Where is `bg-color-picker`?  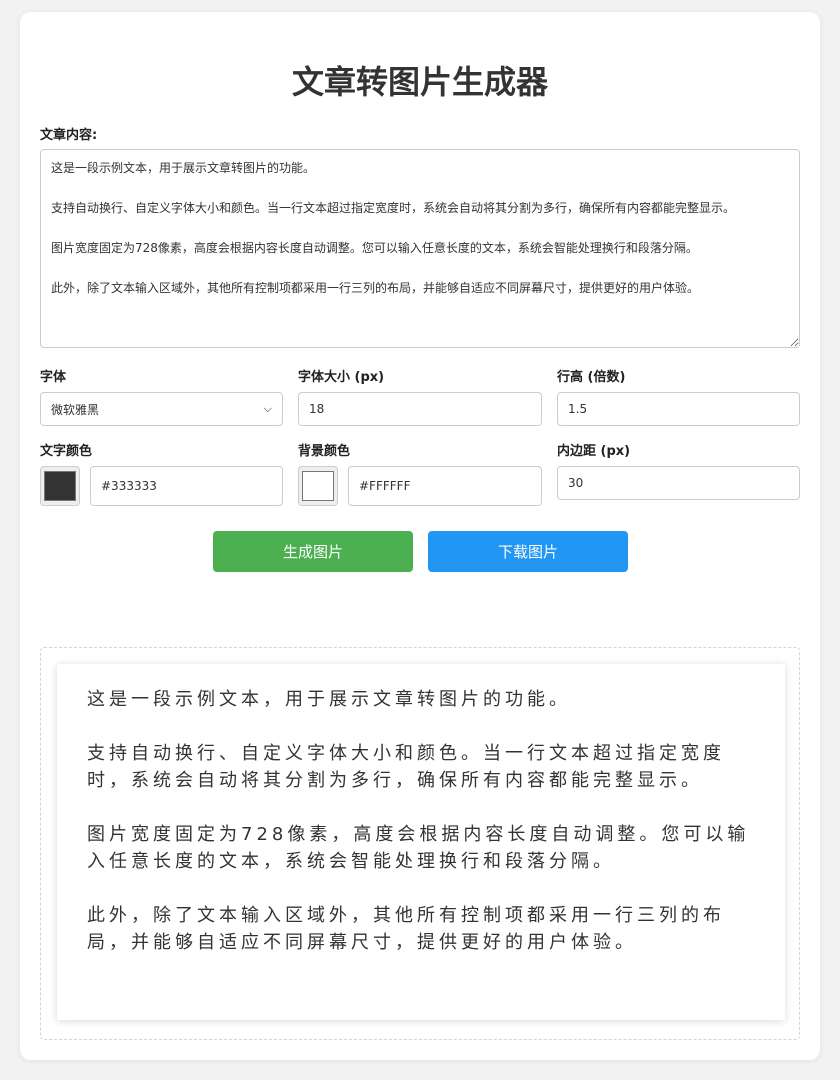
bg-color-picker is located at coordinates (318, 486).